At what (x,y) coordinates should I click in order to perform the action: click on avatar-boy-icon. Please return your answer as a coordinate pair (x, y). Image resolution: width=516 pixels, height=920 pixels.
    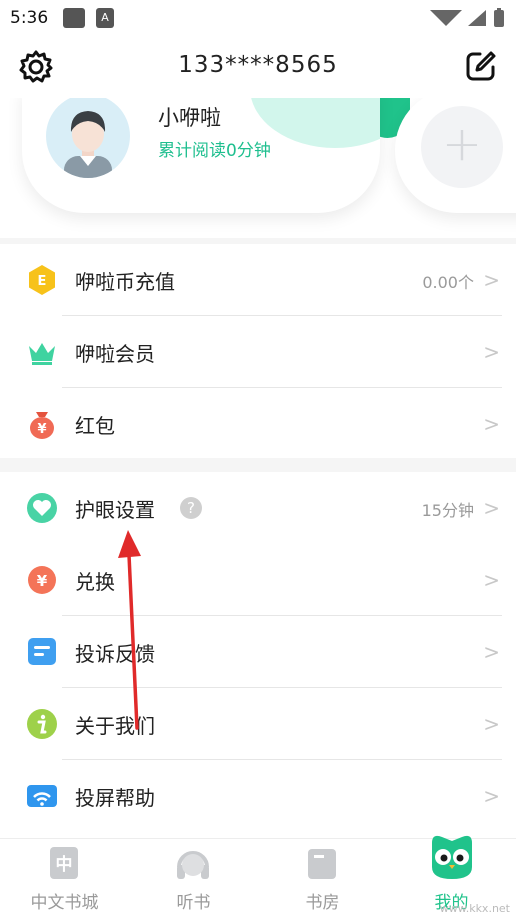
    Looking at the image, I should click on (88, 144).